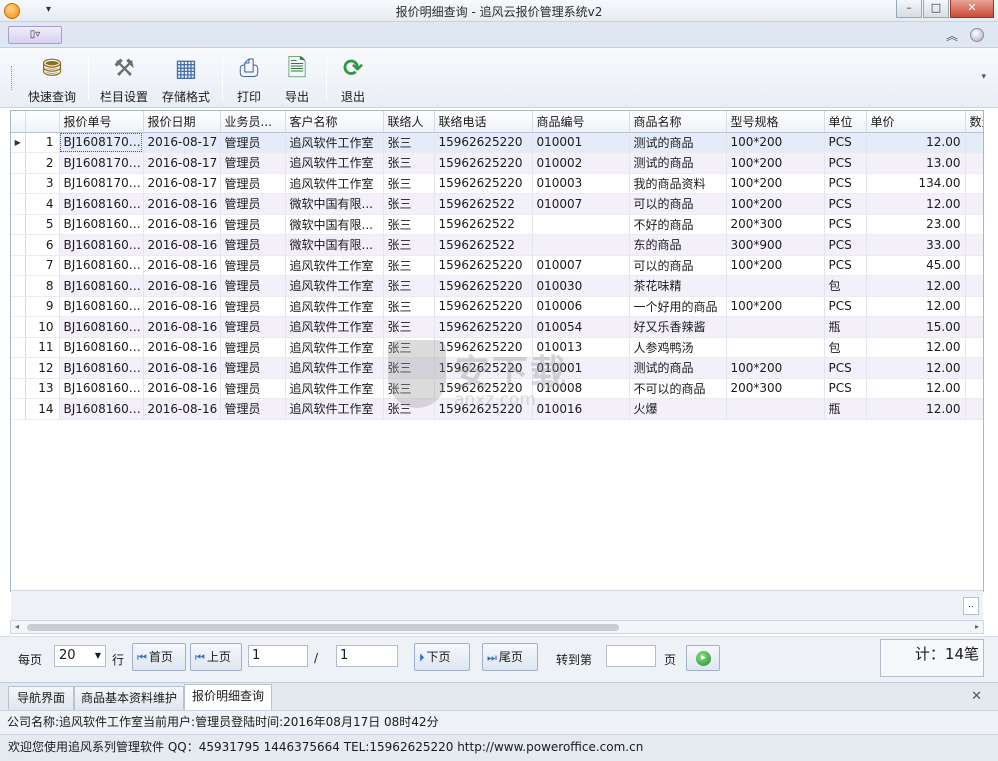 The width and height of the screenshot is (998, 761). Describe the element at coordinates (581, 142) in the screenshot. I see `table-cell: 010001` at that location.